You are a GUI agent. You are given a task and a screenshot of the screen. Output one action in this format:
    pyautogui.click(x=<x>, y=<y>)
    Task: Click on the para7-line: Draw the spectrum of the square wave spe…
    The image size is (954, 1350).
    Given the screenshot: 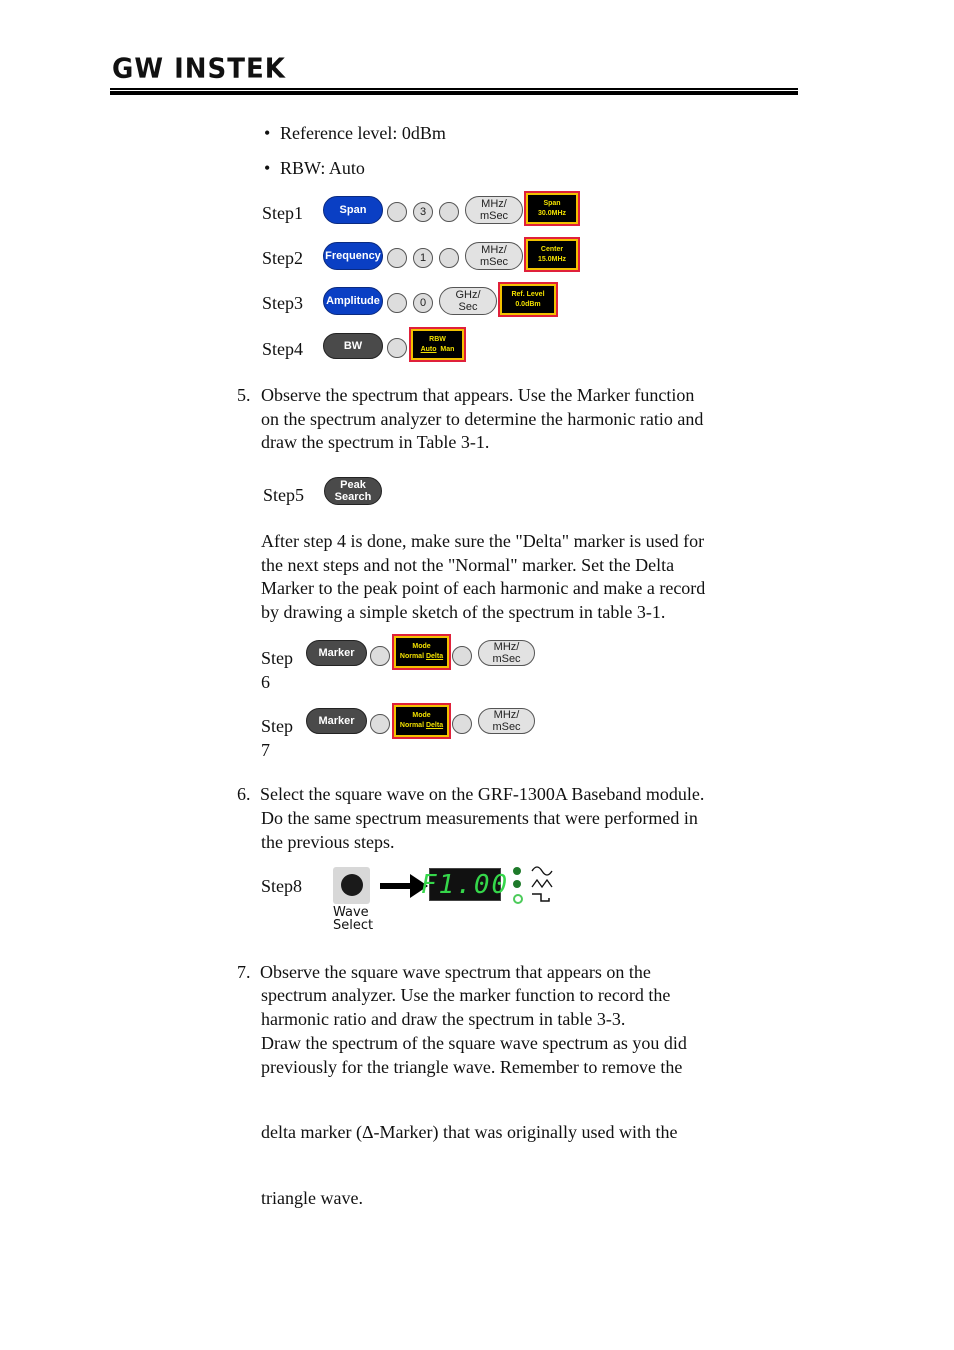 What is the action you would take?
    pyautogui.click(x=474, y=1043)
    